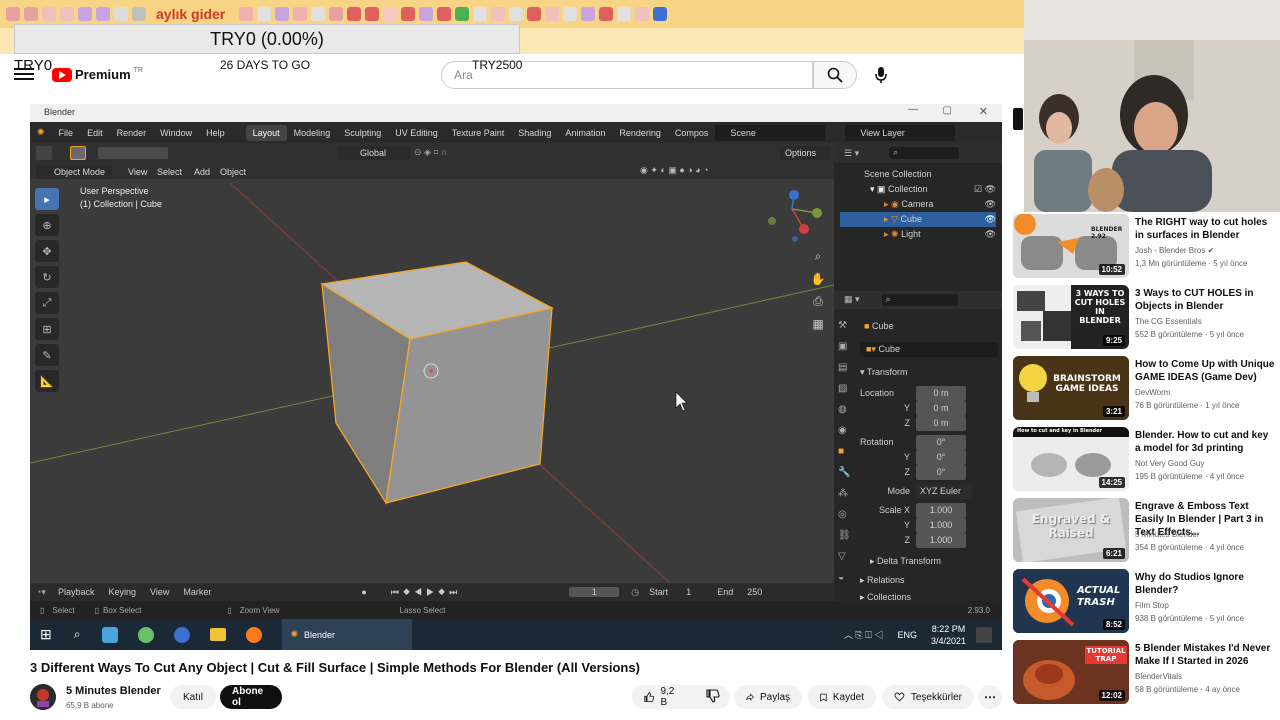 Image resolution: width=1280 pixels, height=720 pixels. What do you see at coordinates (918, 174) in the screenshot?
I see `outliner-scene-collection: Scene Collection` at bounding box center [918, 174].